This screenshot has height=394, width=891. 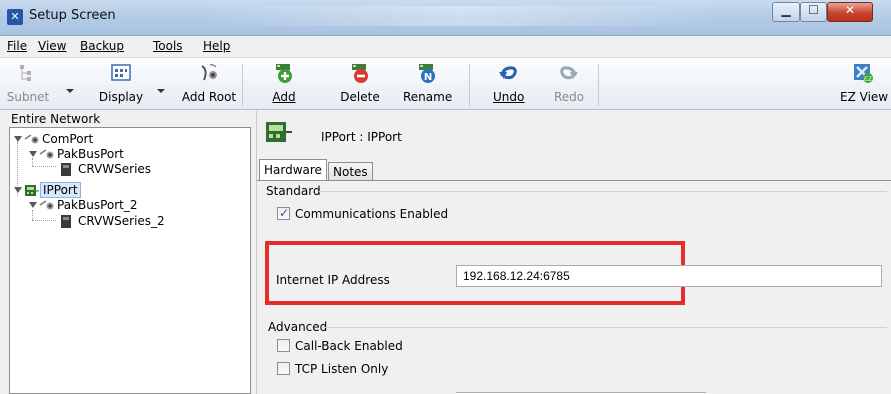 What do you see at coordinates (508, 73) in the screenshot?
I see `undo-icon` at bounding box center [508, 73].